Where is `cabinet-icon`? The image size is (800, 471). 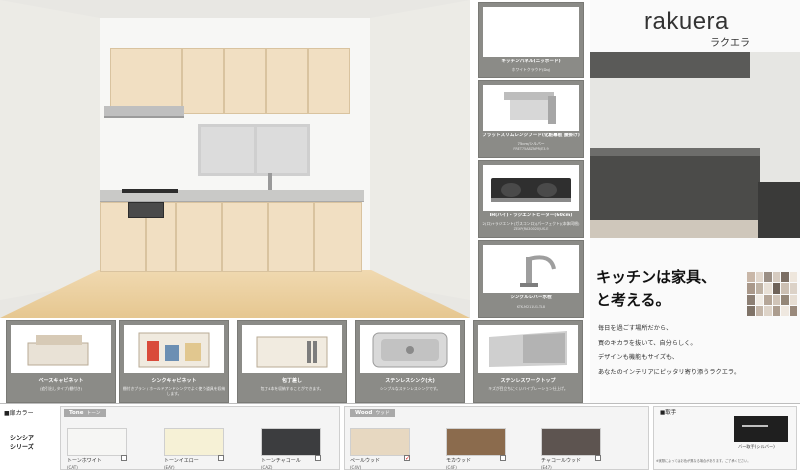
cabinet-icon is located at coordinates (174, 350).